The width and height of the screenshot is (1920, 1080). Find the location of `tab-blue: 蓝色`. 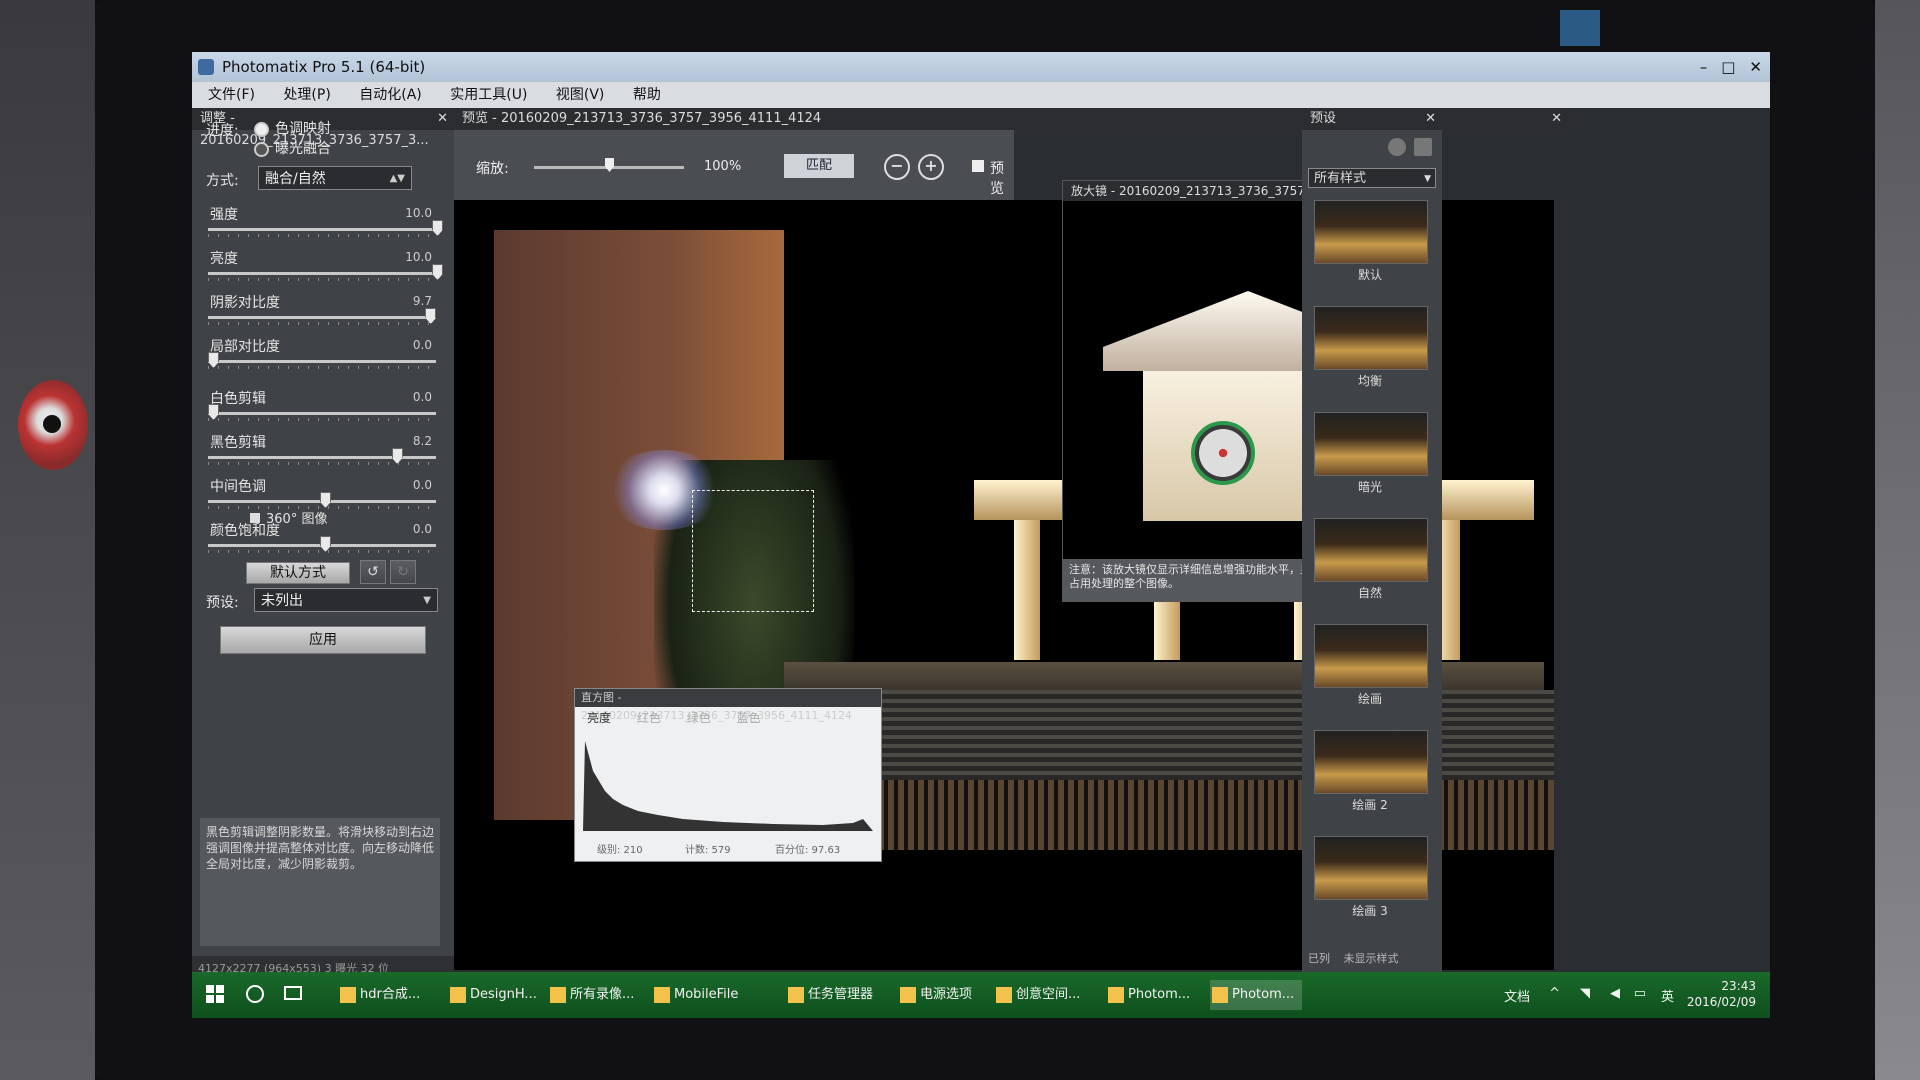

tab-blue: 蓝色 is located at coordinates (749, 718).